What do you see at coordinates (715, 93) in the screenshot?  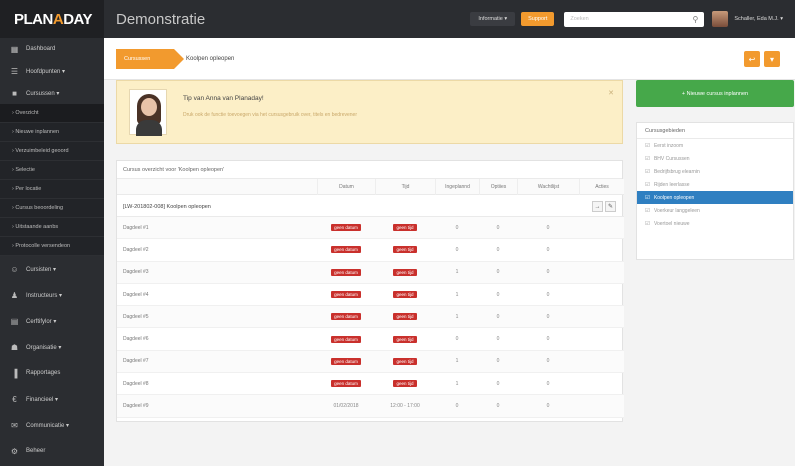 I see `new-course-button: + Nieuwe cursus inplannen` at bounding box center [715, 93].